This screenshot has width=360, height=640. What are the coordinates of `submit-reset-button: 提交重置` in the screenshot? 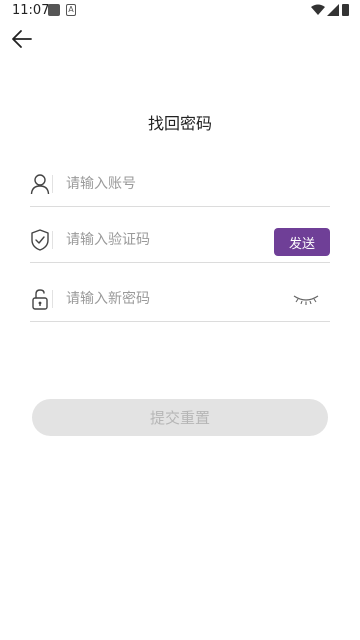 It's located at (180, 417).